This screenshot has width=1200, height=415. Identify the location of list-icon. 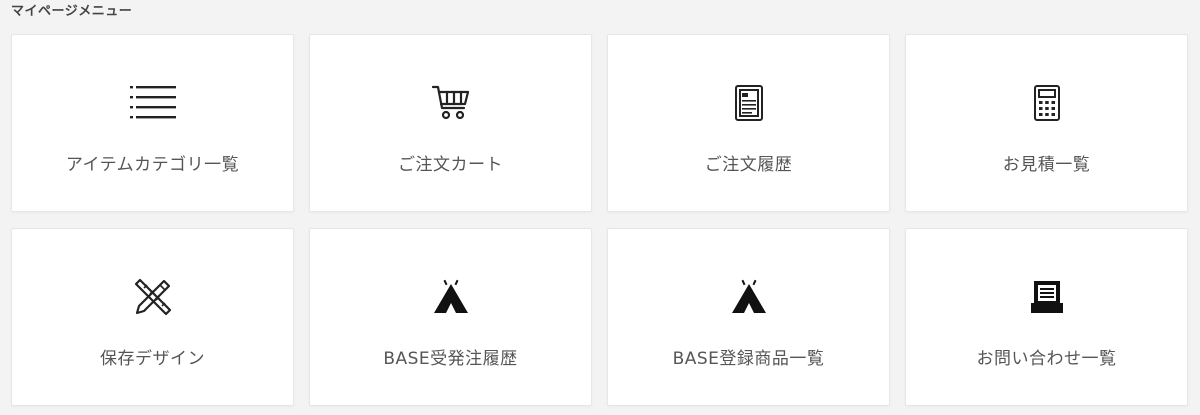
(152, 103).